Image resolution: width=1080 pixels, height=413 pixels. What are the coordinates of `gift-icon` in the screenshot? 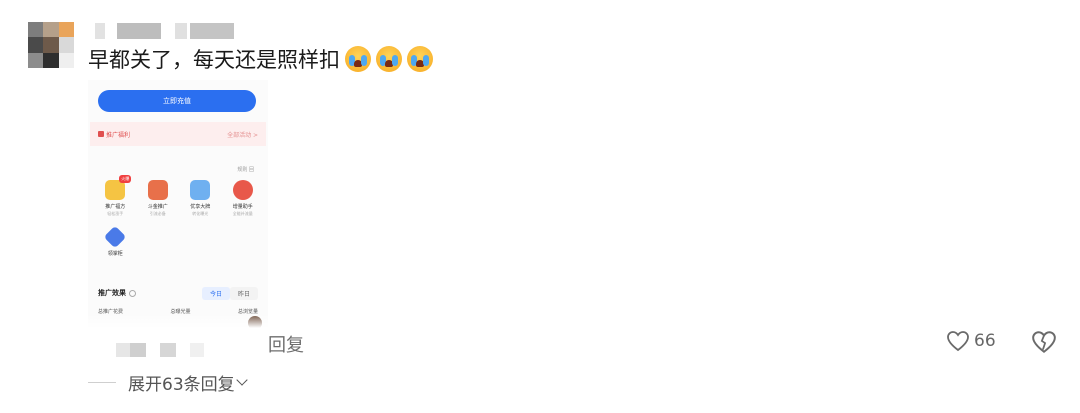 It's located at (101, 134).